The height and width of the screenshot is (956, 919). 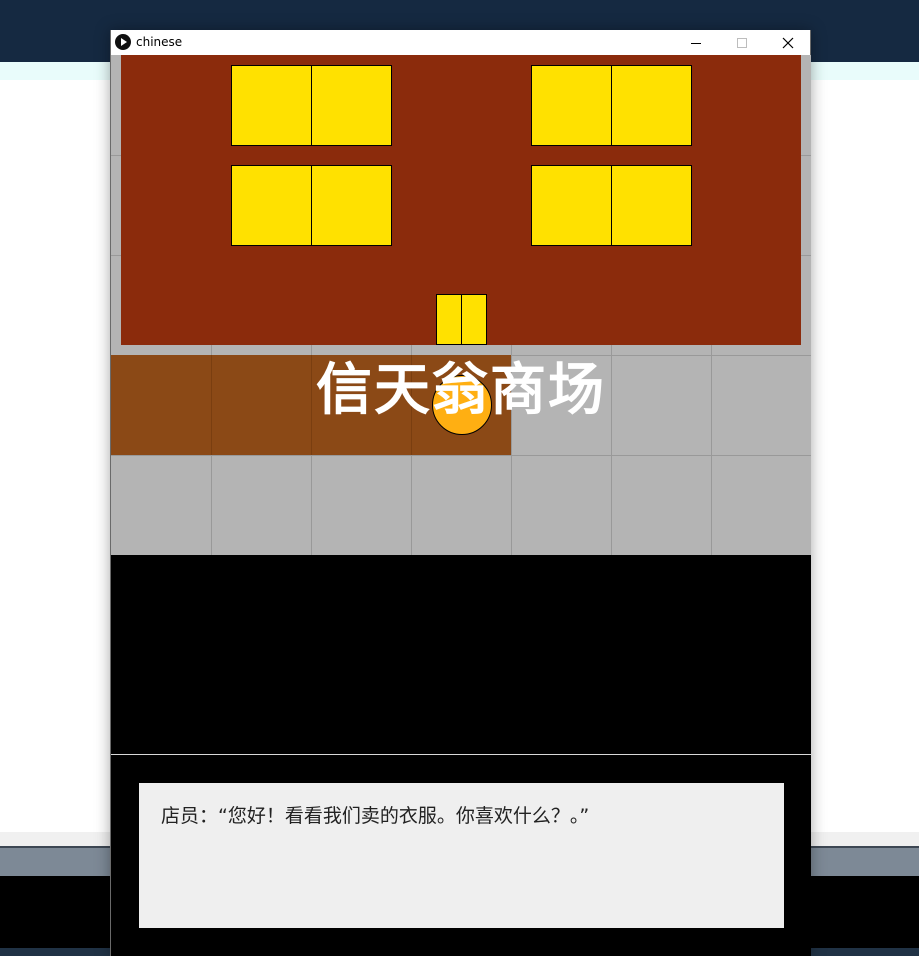 I want to click on shop-door-right, so click(x=474, y=319).